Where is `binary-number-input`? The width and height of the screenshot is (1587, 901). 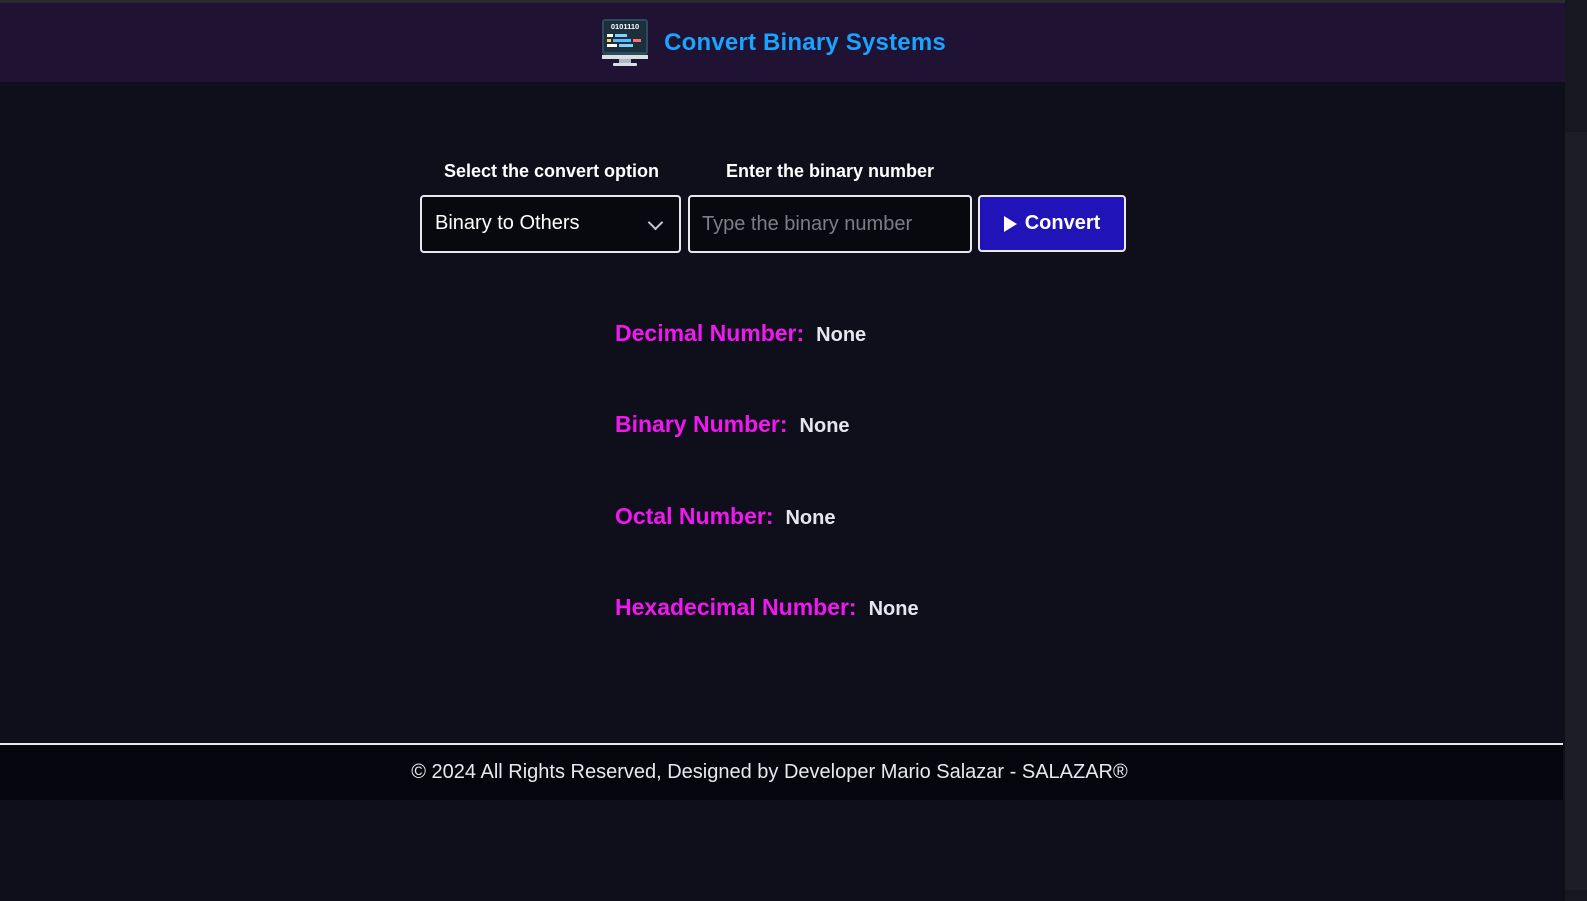 binary-number-input is located at coordinates (830, 224).